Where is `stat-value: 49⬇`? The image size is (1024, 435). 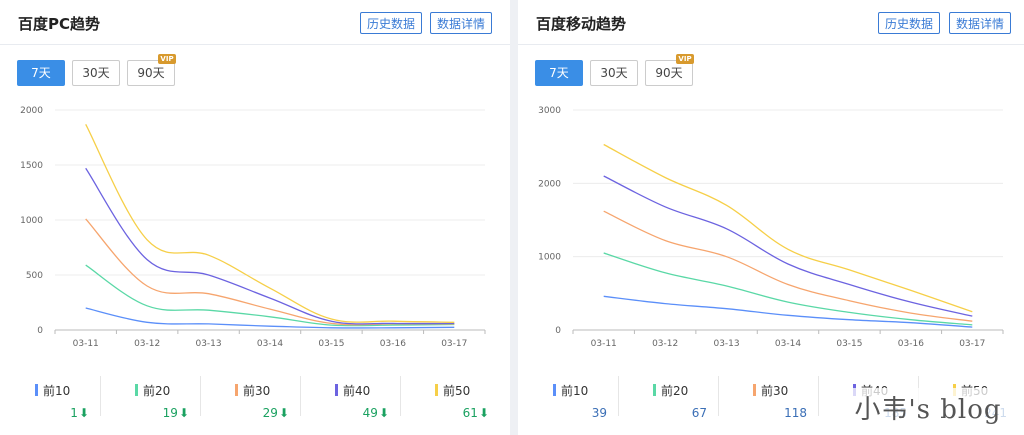
stat-value: 49⬇ is located at coordinates (376, 413).